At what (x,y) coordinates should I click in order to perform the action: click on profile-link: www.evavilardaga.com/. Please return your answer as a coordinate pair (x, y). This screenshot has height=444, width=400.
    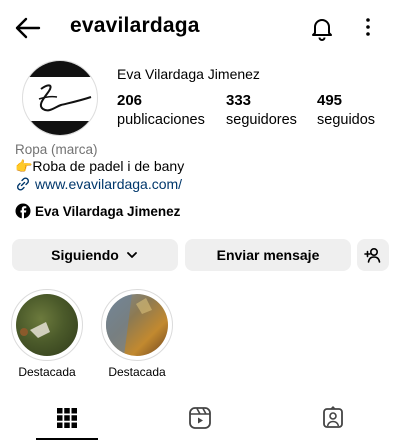
    Looking at the image, I should click on (98, 184).